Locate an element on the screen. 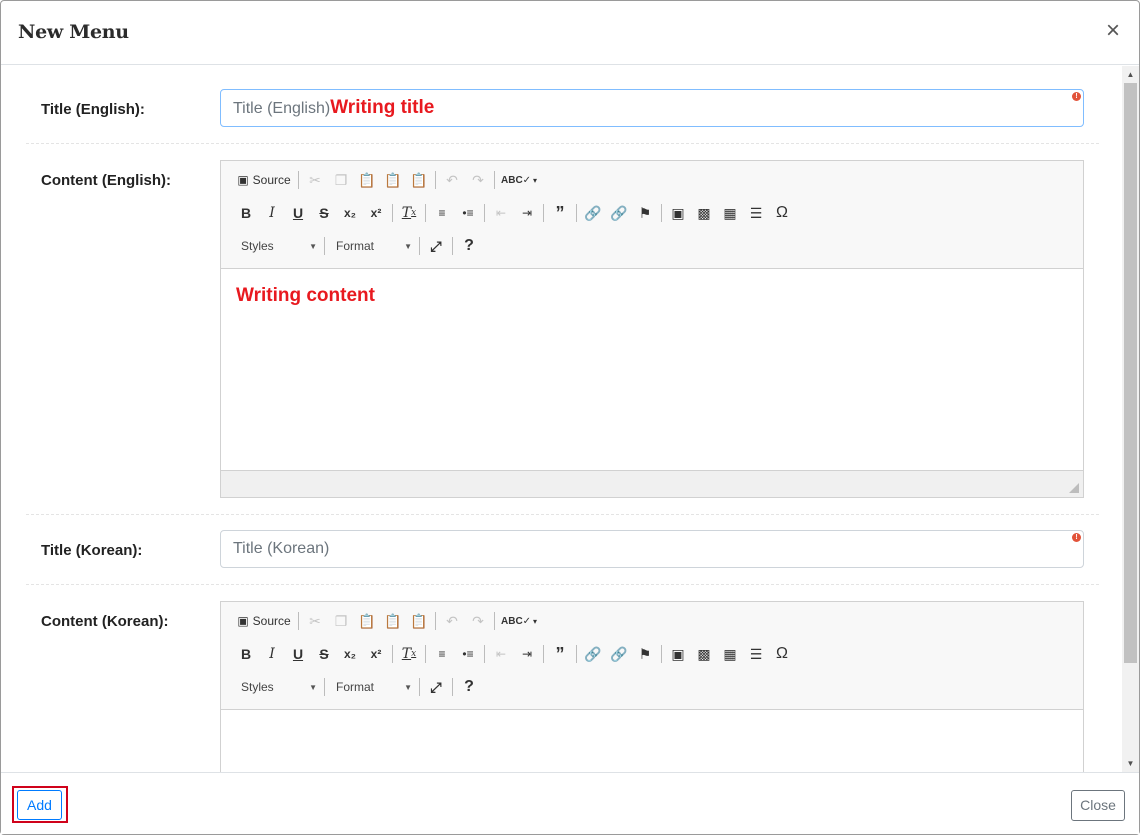 Image resolution: width=1140 pixels, height=835 pixels. title-english-input: Title (English)Writing title ! is located at coordinates (652, 108).